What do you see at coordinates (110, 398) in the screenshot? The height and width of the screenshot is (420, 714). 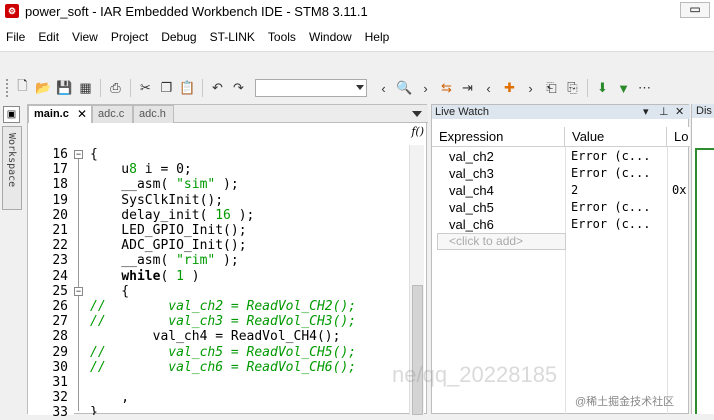 I see `code-line: ,` at bounding box center [110, 398].